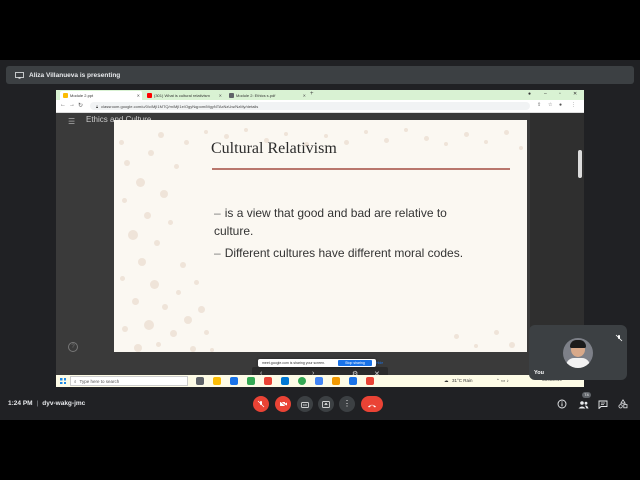  What do you see at coordinates (573, 105) in the screenshot?
I see `more-menu-icon: ⋮` at bounding box center [573, 105].